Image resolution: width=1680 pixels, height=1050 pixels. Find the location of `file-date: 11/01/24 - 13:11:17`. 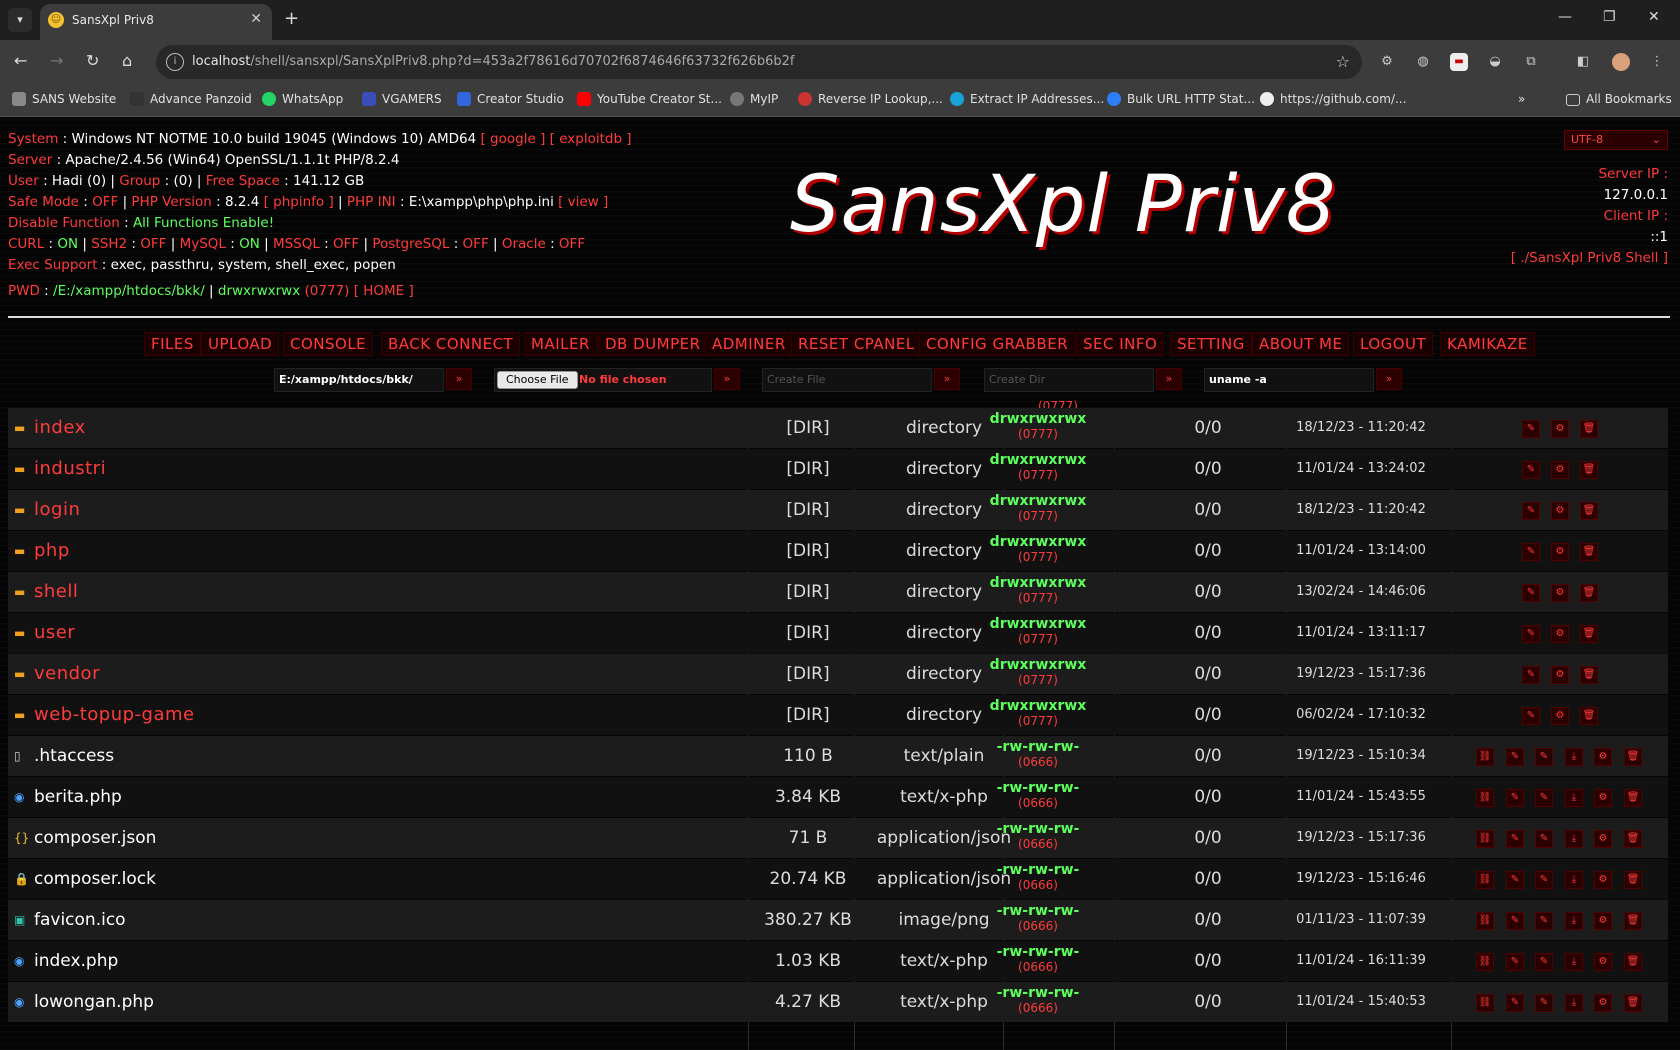

file-date: 11/01/24 - 13:11:17 is located at coordinates (1361, 633).